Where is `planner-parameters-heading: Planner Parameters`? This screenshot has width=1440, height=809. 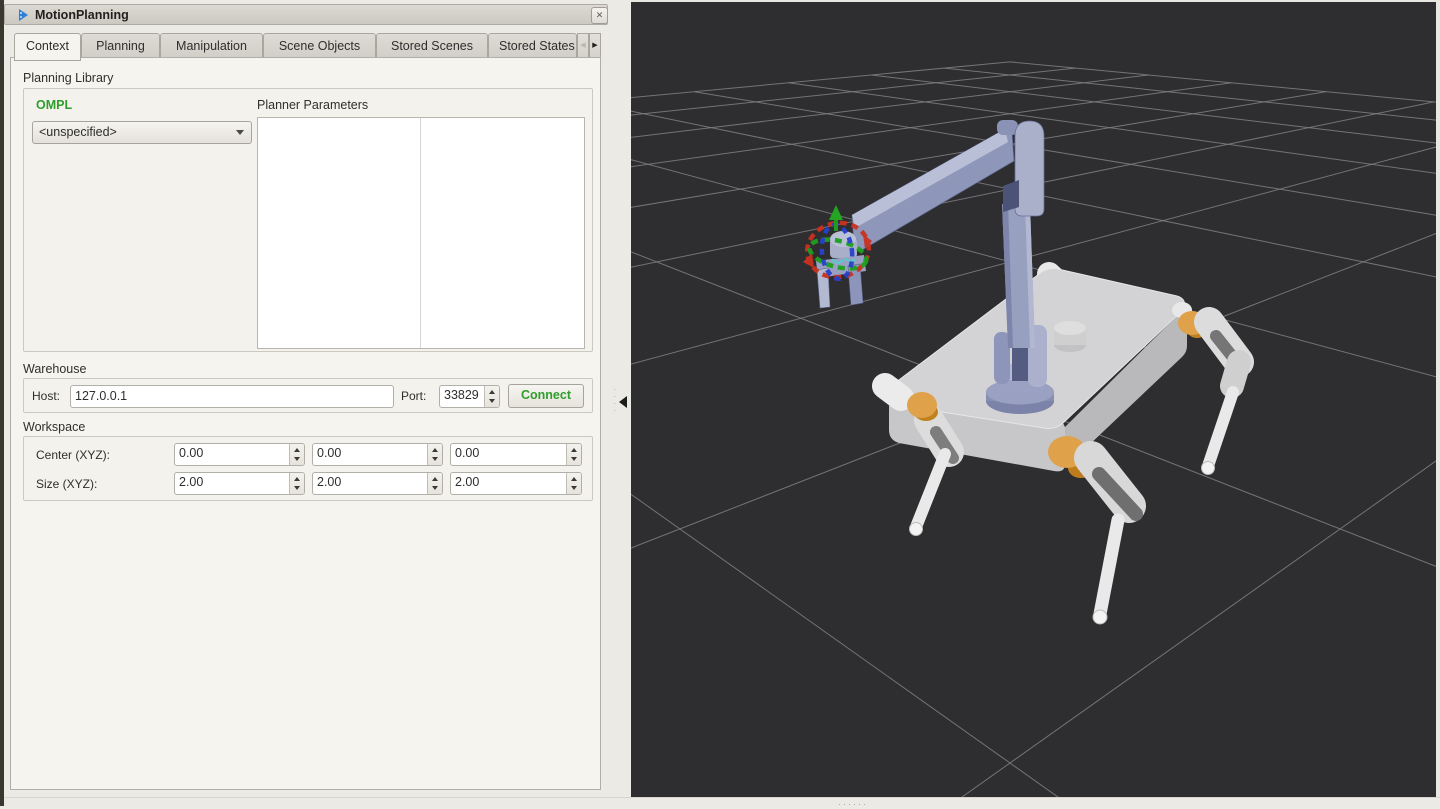
planner-parameters-heading: Planner Parameters is located at coordinates (313, 105).